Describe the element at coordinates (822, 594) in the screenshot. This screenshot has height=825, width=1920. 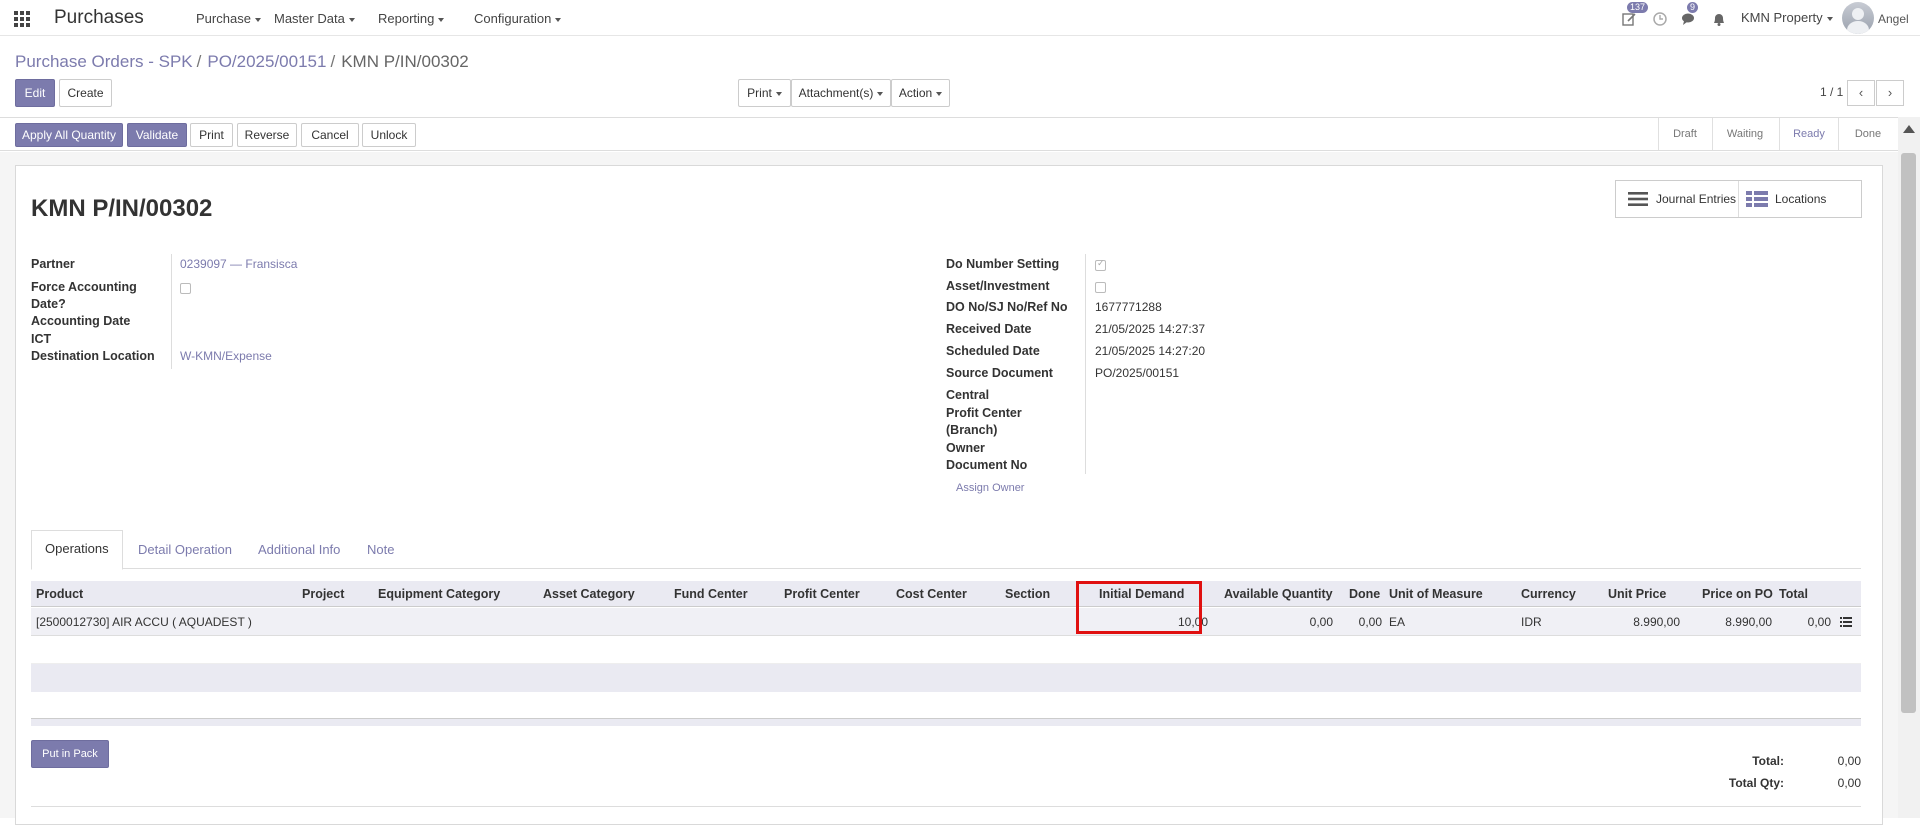
I see `column-profit-center: Profit Center` at that location.